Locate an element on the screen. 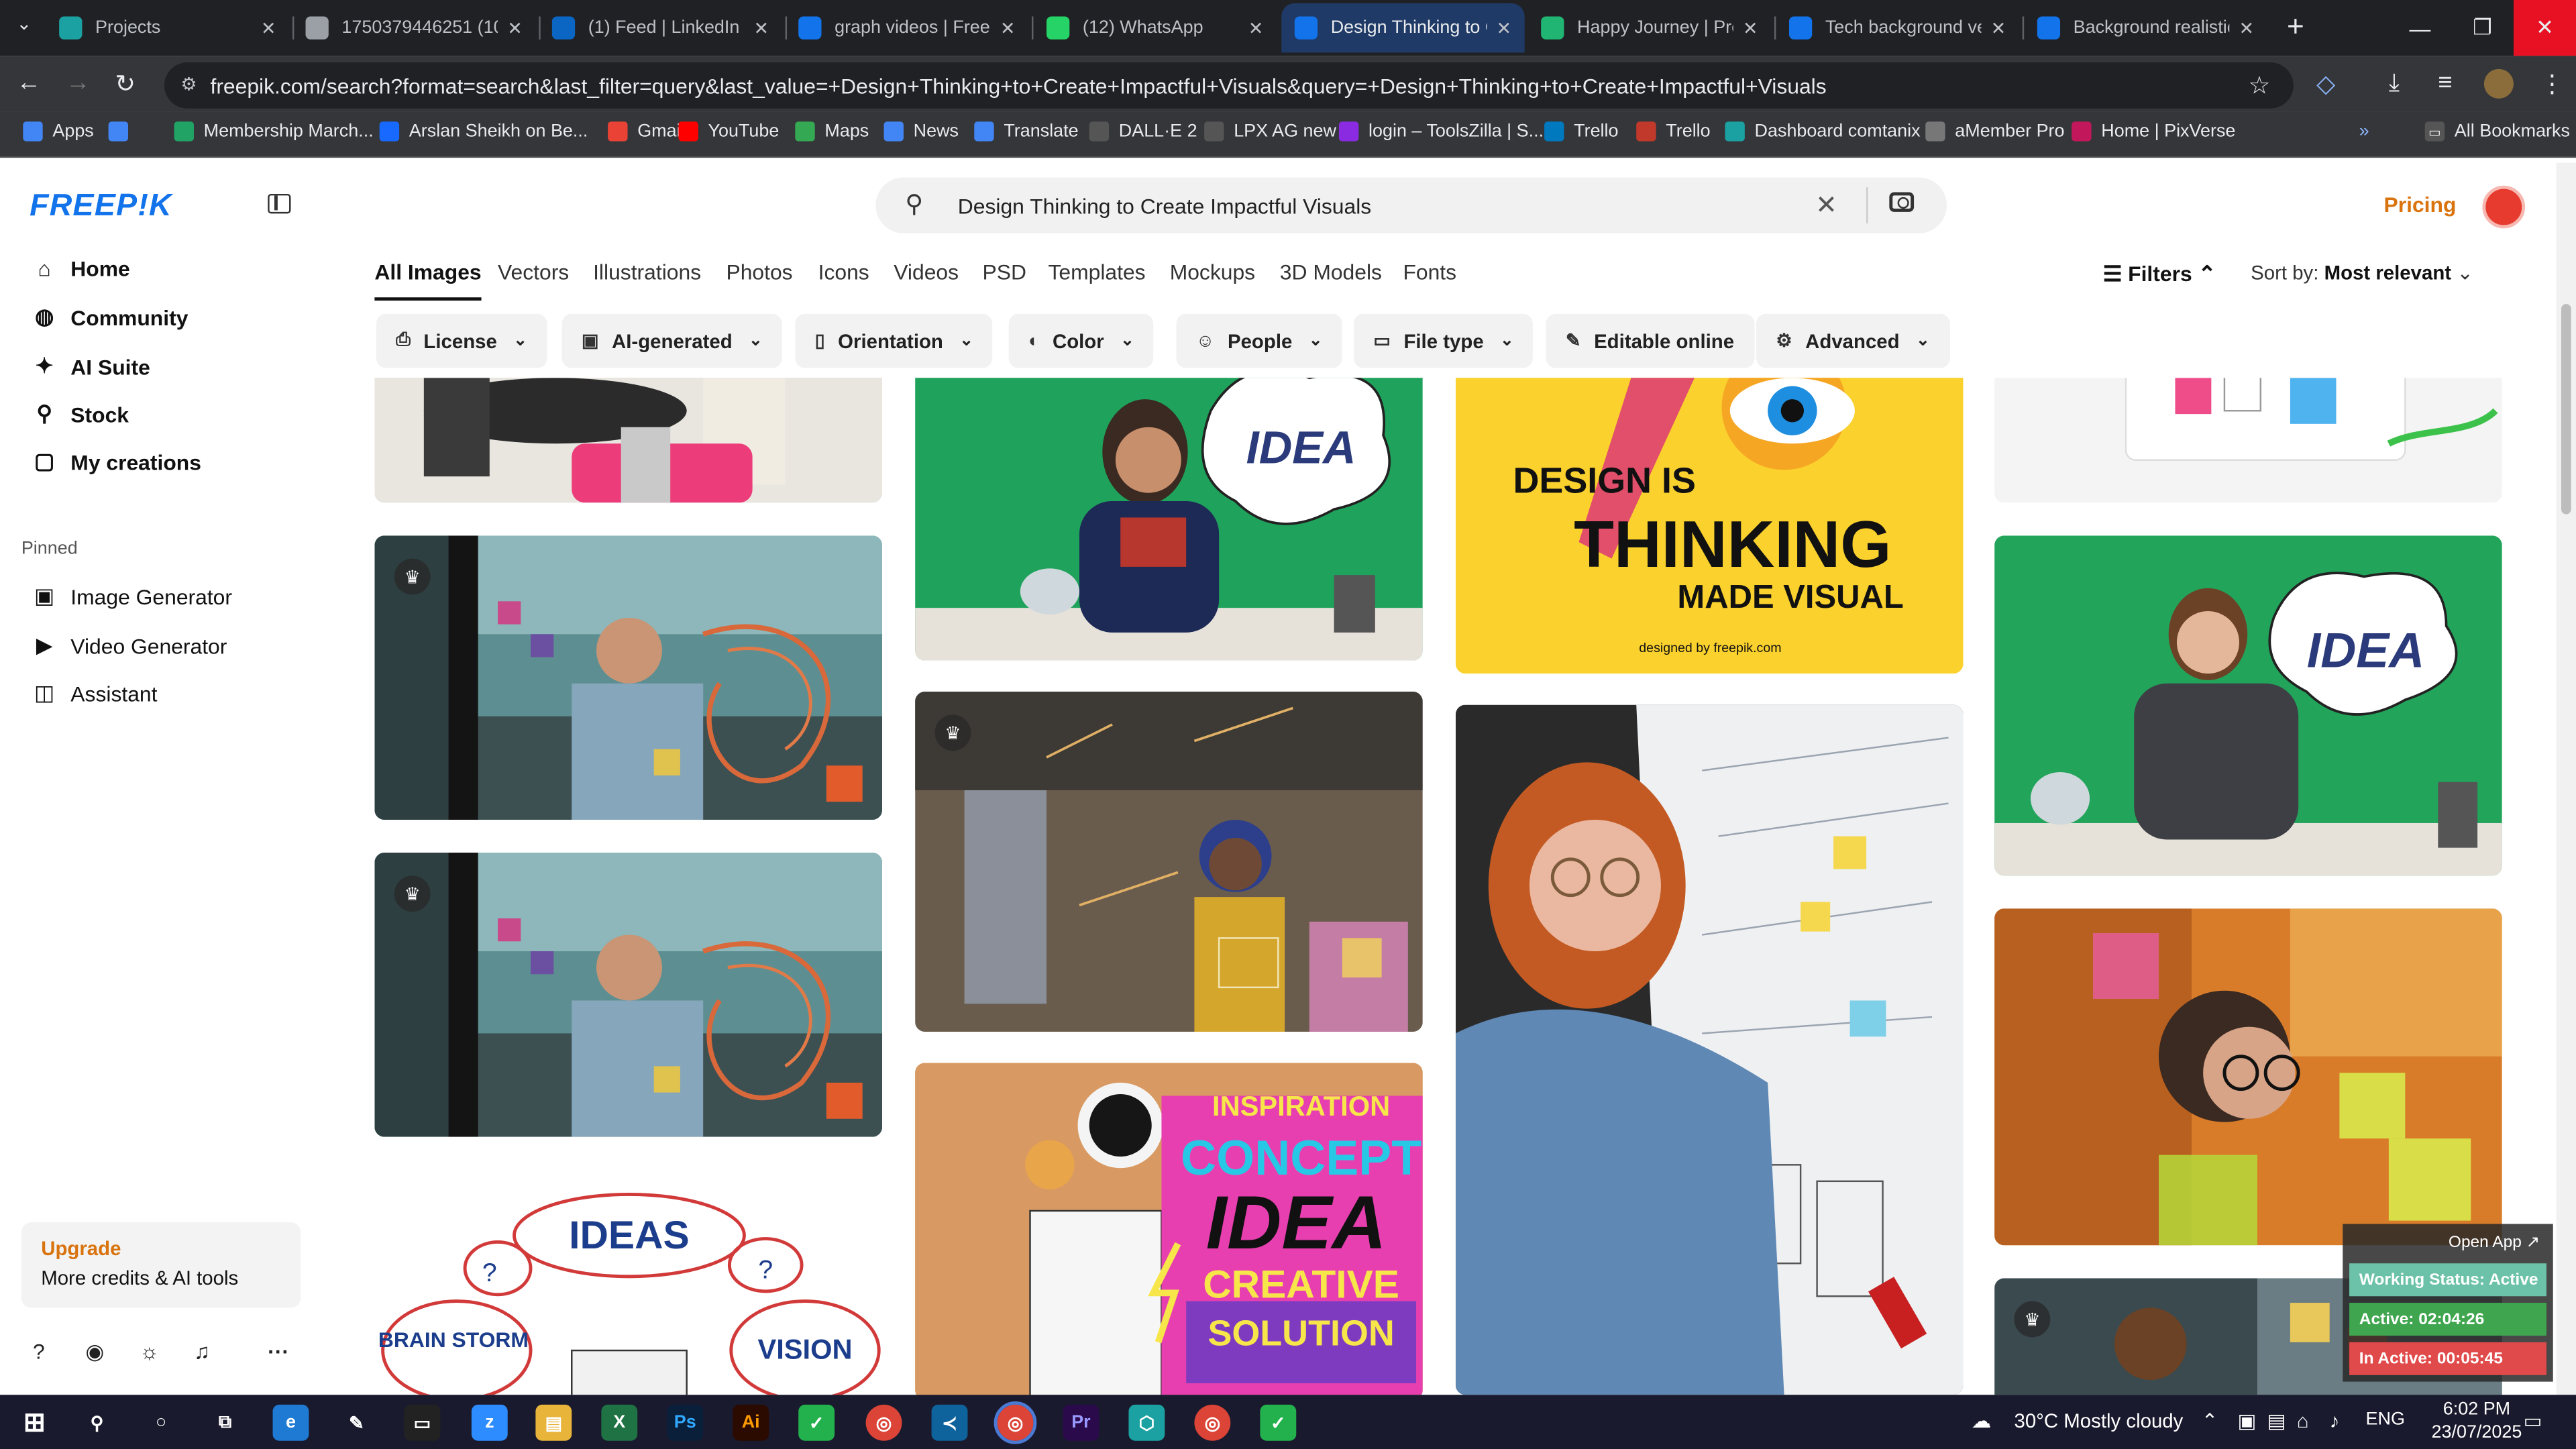  cortana-icon: ○ is located at coordinates (161, 1423).